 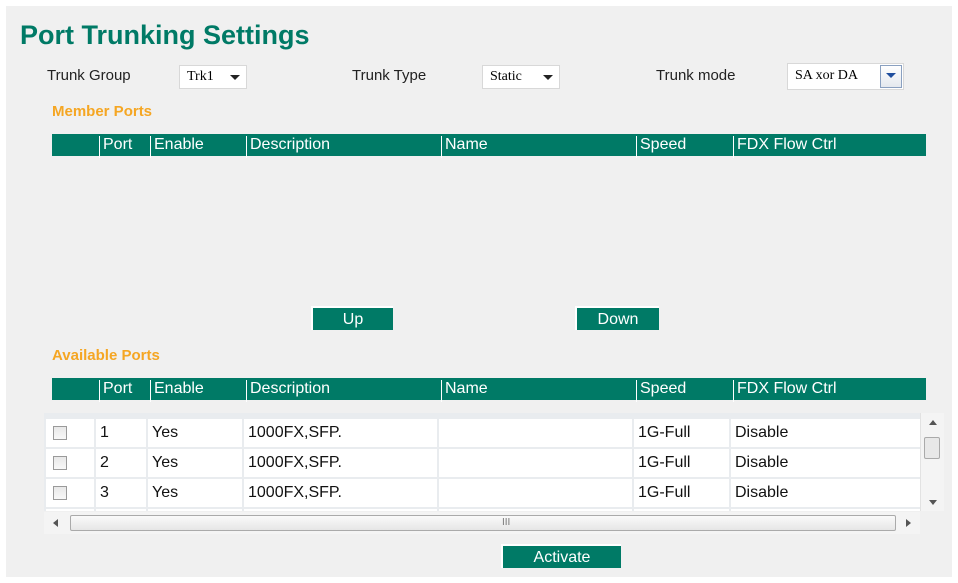 What do you see at coordinates (121, 510) in the screenshot?
I see `port-cell` at bounding box center [121, 510].